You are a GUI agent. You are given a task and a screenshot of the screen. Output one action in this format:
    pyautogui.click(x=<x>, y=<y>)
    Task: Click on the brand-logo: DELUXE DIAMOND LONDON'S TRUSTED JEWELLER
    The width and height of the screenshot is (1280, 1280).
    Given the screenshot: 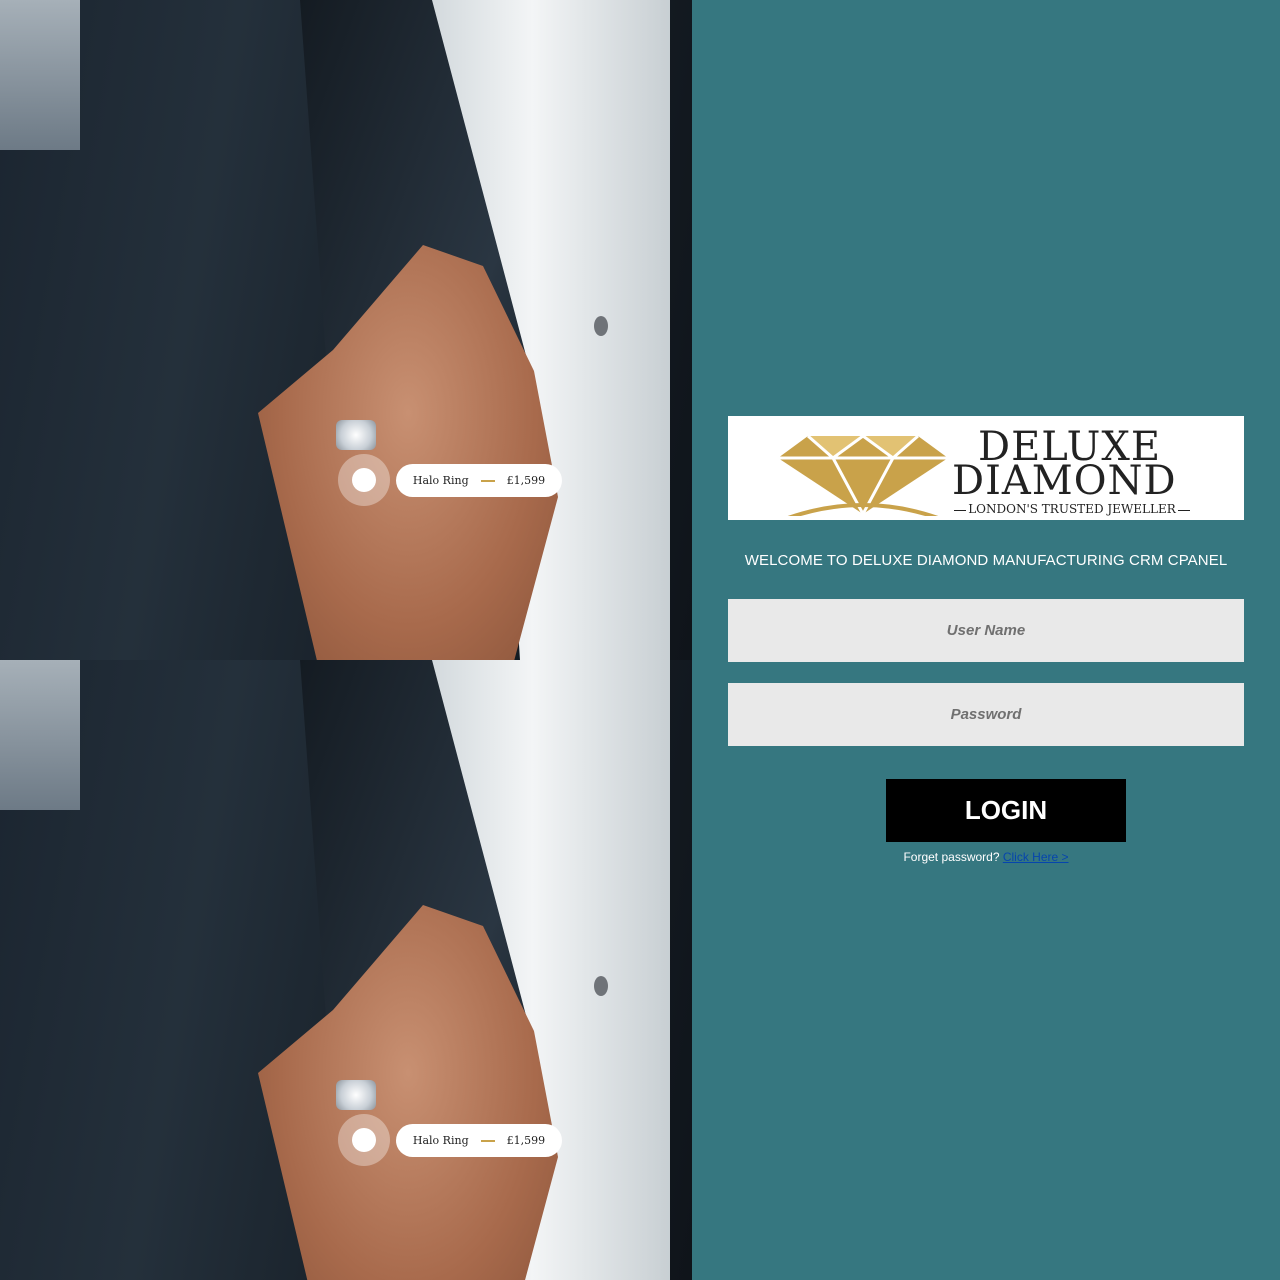 What is the action you would take?
    pyautogui.click(x=986, y=468)
    